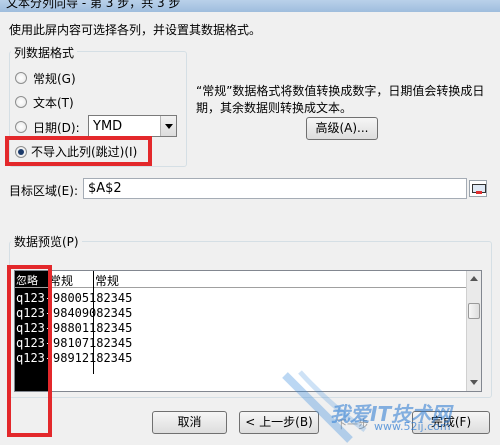  Describe the element at coordinates (274, 108) in the screenshot. I see `format-description-line-2: 期，其余数据则转换成文本。` at that location.